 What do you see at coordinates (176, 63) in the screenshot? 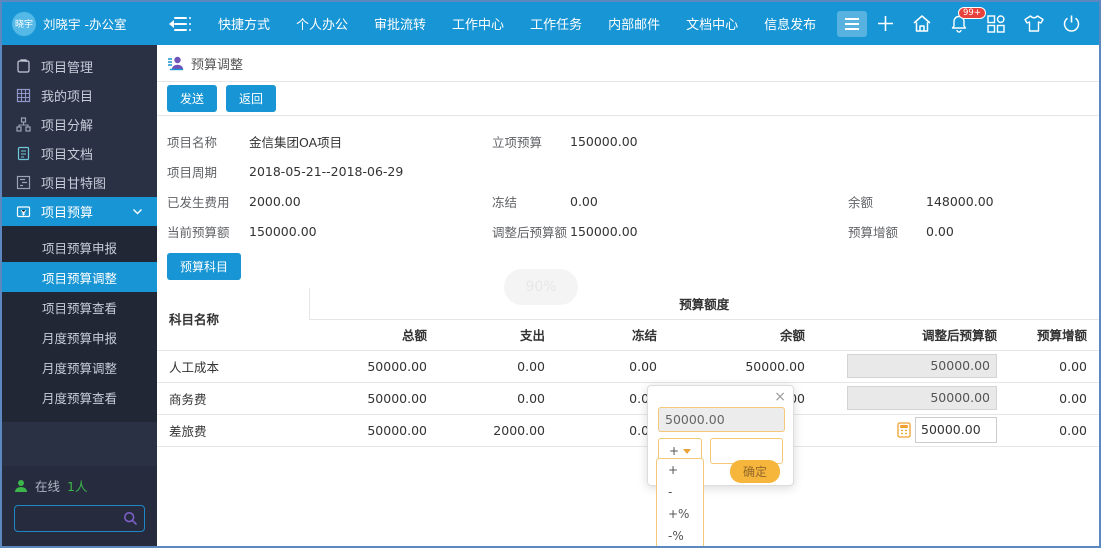
I see `budget-adjust-person-icon` at bounding box center [176, 63].